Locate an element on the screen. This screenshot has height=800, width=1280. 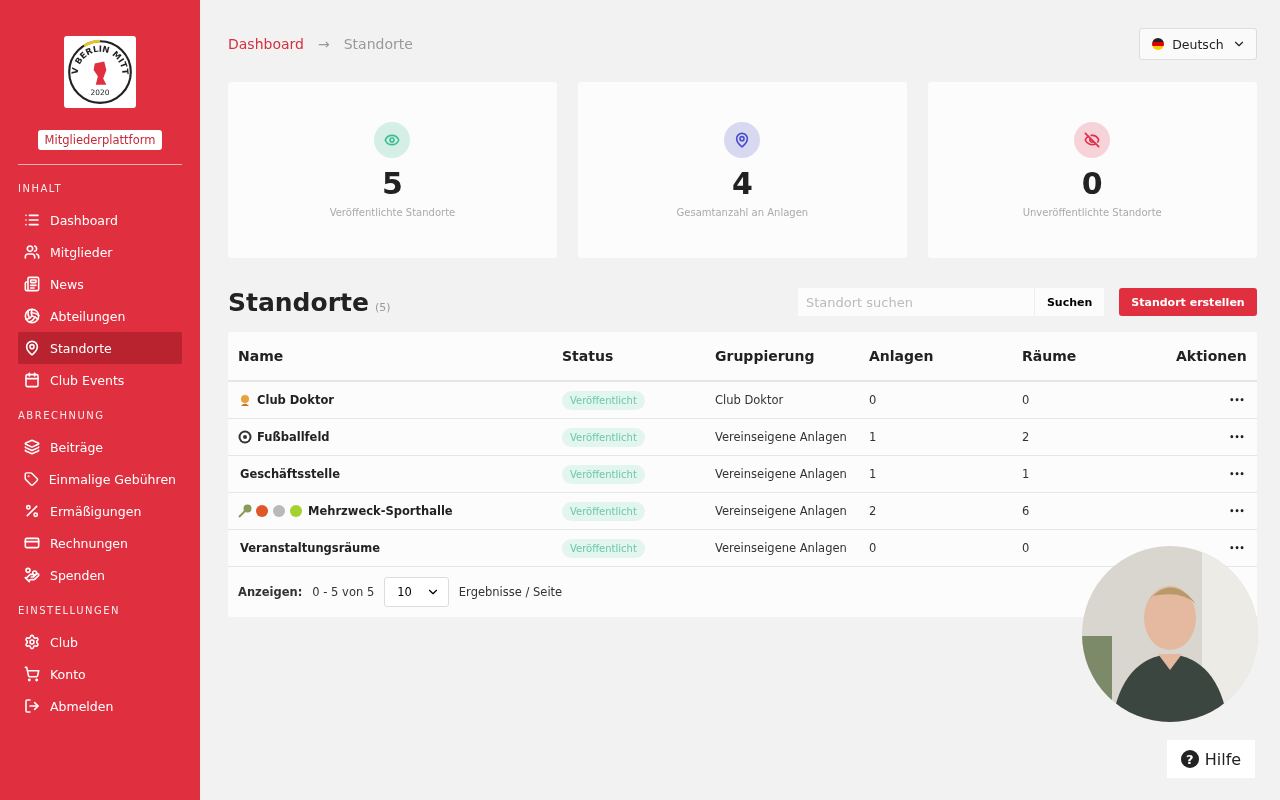
page-size-select: 10 is located at coordinates (416, 592).